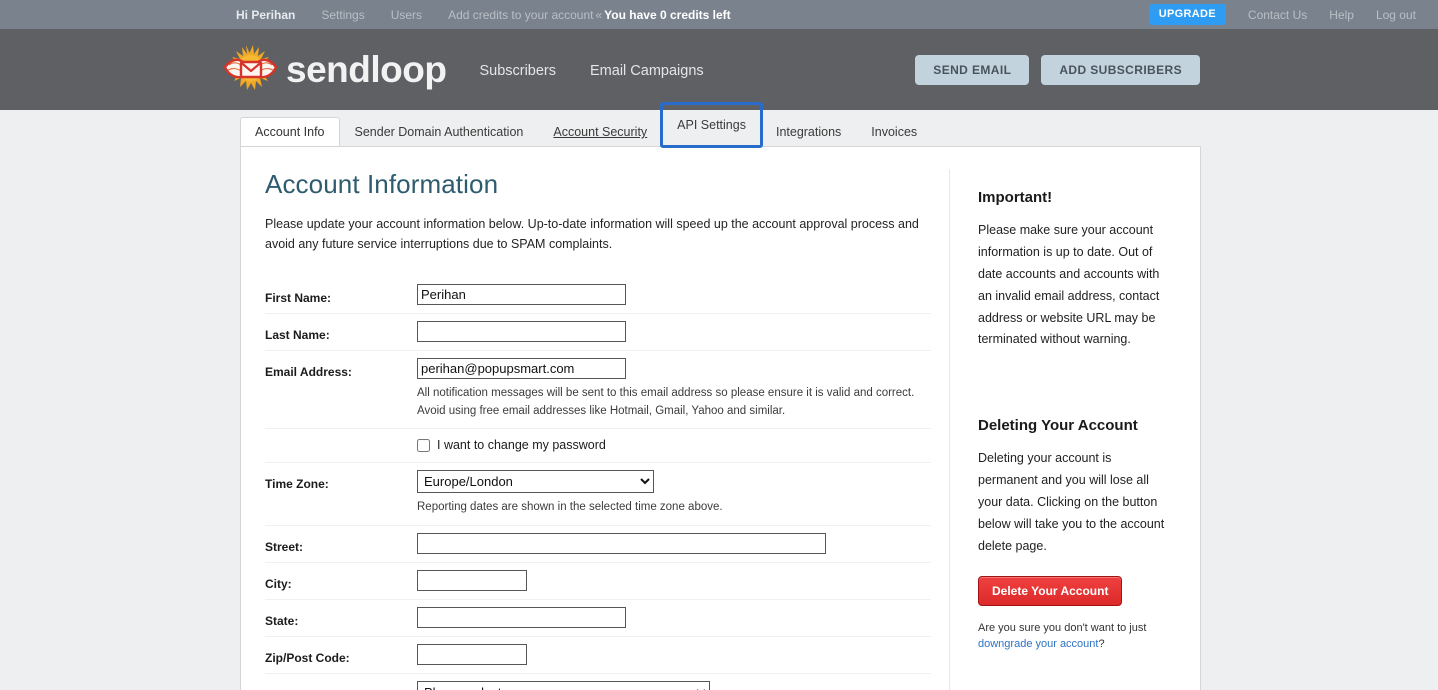  I want to click on settings-link: Settings, so click(342, 15).